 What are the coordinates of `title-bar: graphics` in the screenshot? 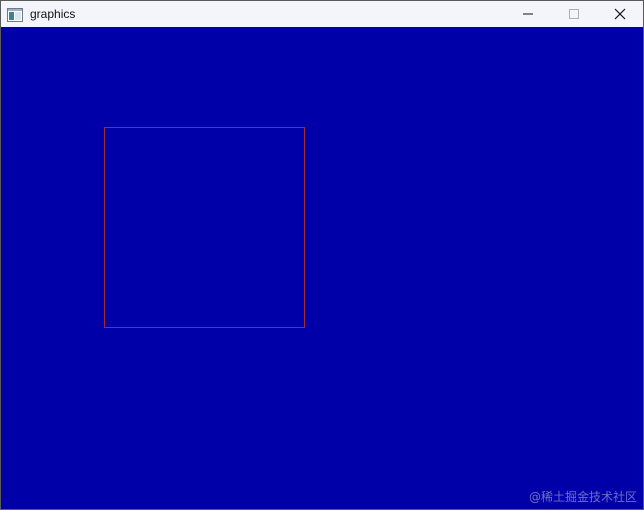 It's located at (322, 14).